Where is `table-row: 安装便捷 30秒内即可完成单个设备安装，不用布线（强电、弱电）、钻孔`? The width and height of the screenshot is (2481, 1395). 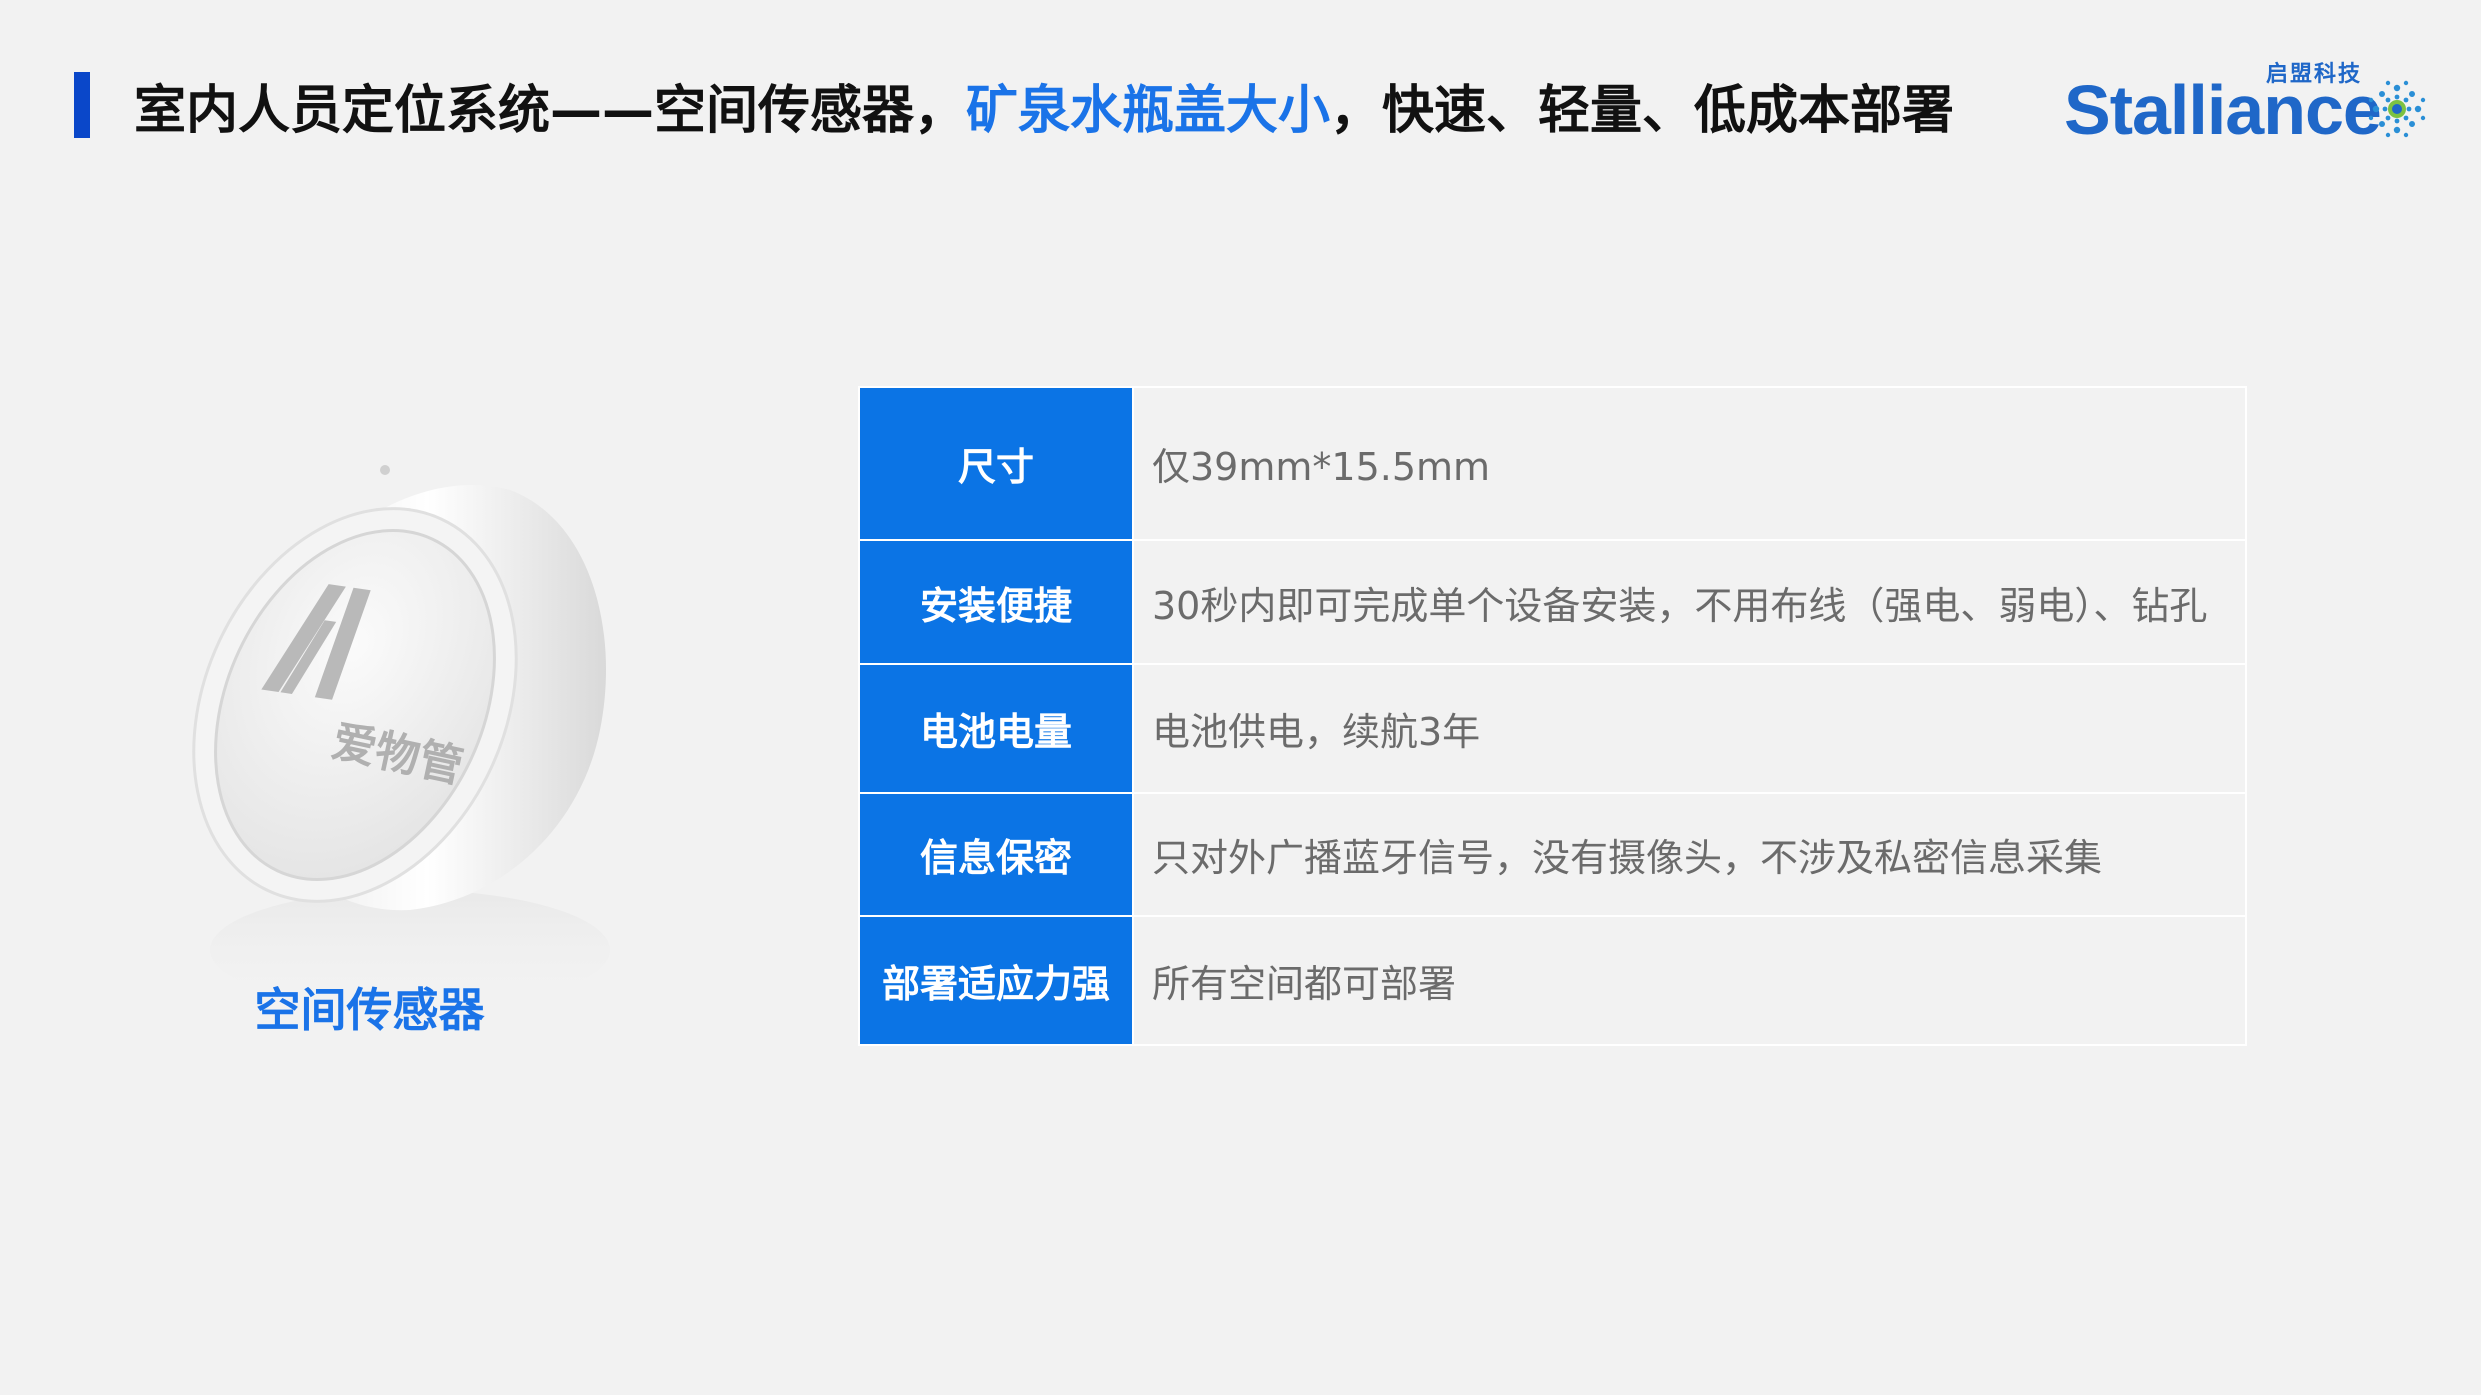 table-row: 安装便捷 30秒内即可完成单个设备安装，不用布线（强电、弱电）、钻孔 is located at coordinates (1552, 602).